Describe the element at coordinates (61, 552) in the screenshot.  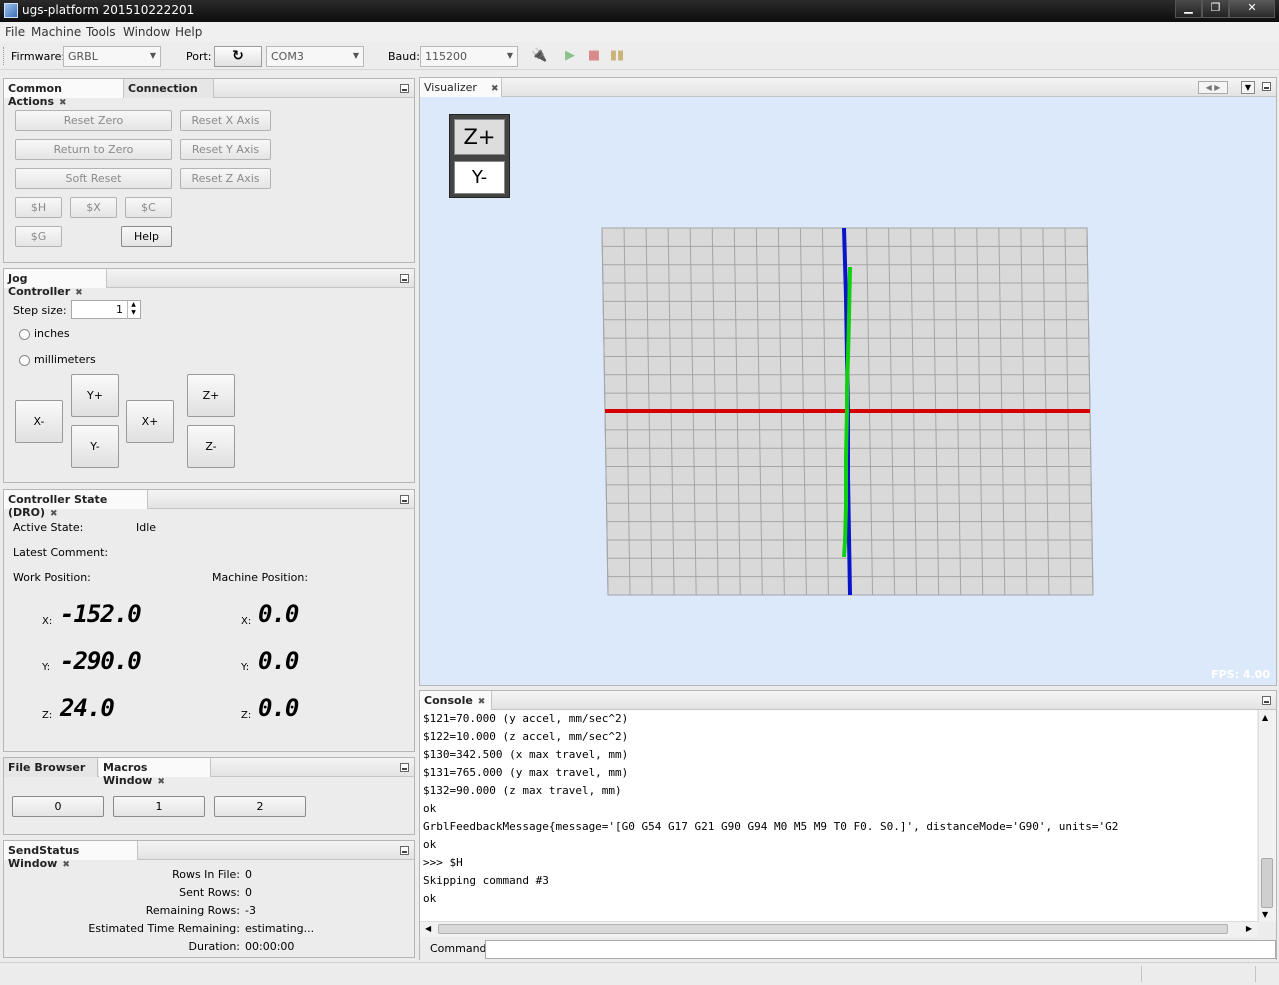
I see `latest-comment-label: Latest Comment:` at that location.